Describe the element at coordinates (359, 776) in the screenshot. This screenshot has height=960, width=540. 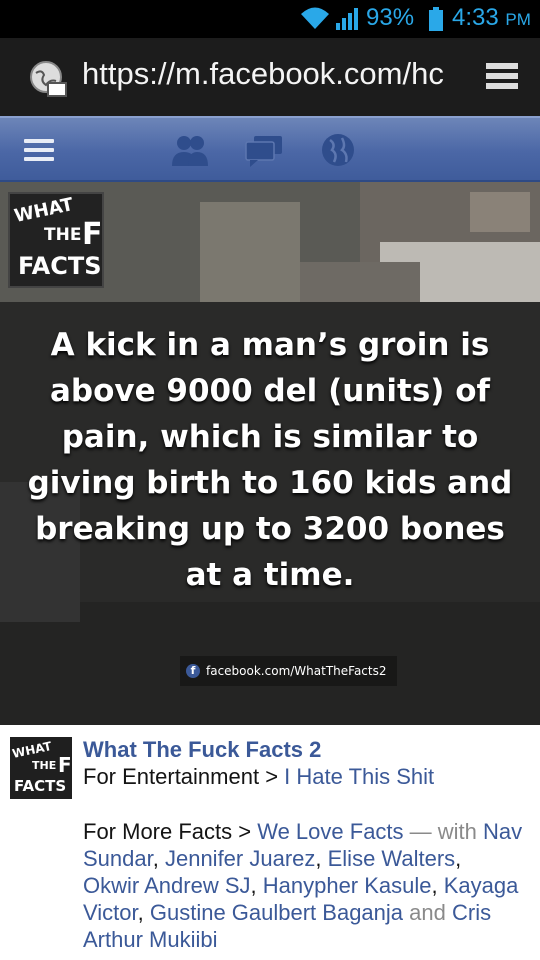
I see `category-link: I Hate This Shit` at that location.